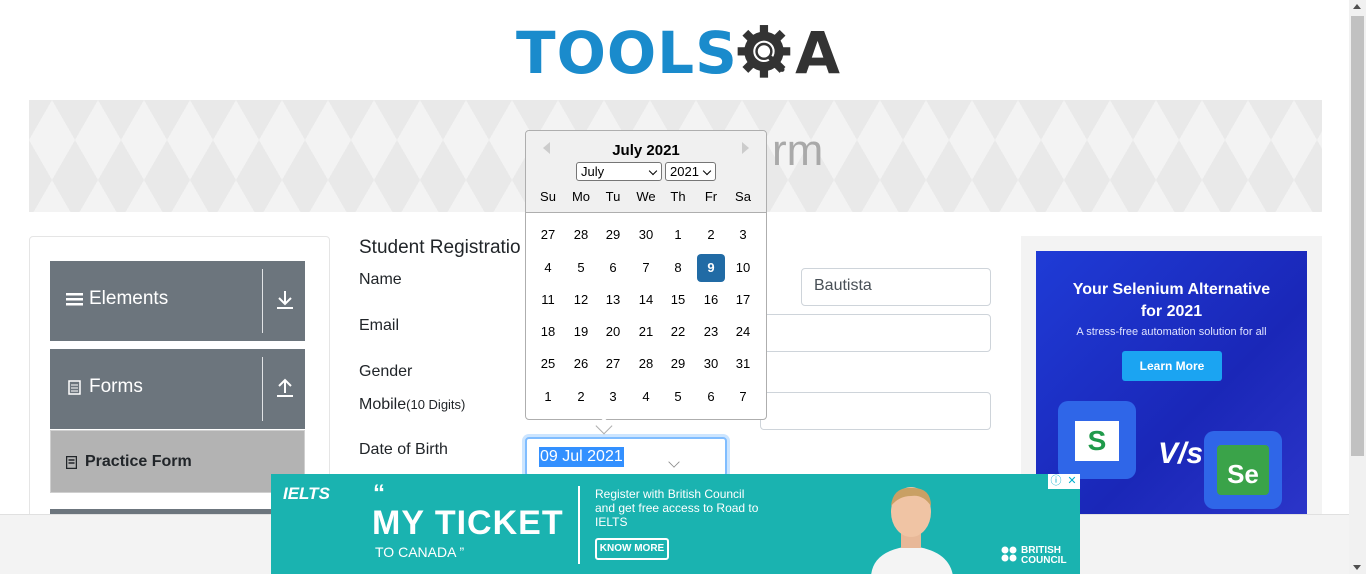 The image size is (1366, 574). I want to click on day-cell: 31, so click(743, 364).